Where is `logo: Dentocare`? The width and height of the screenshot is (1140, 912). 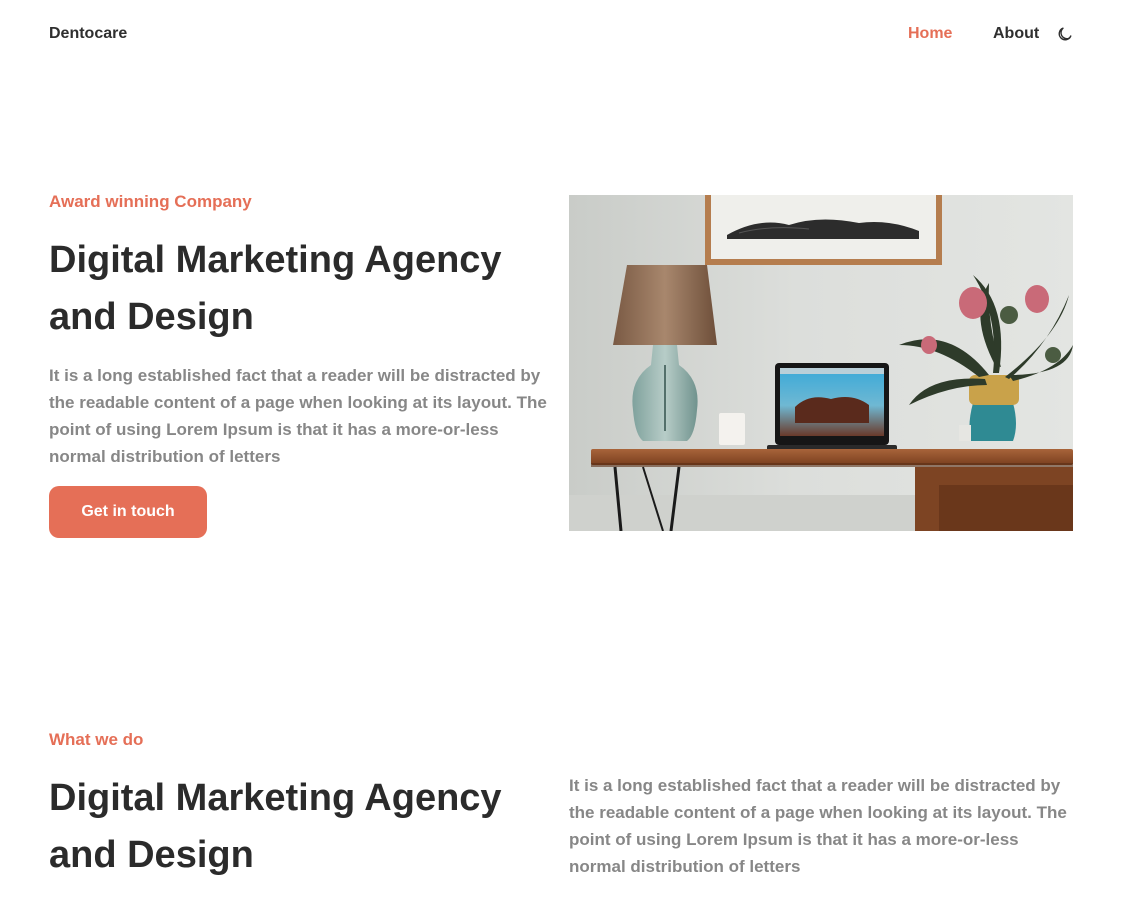
logo: Dentocare is located at coordinates (88, 34).